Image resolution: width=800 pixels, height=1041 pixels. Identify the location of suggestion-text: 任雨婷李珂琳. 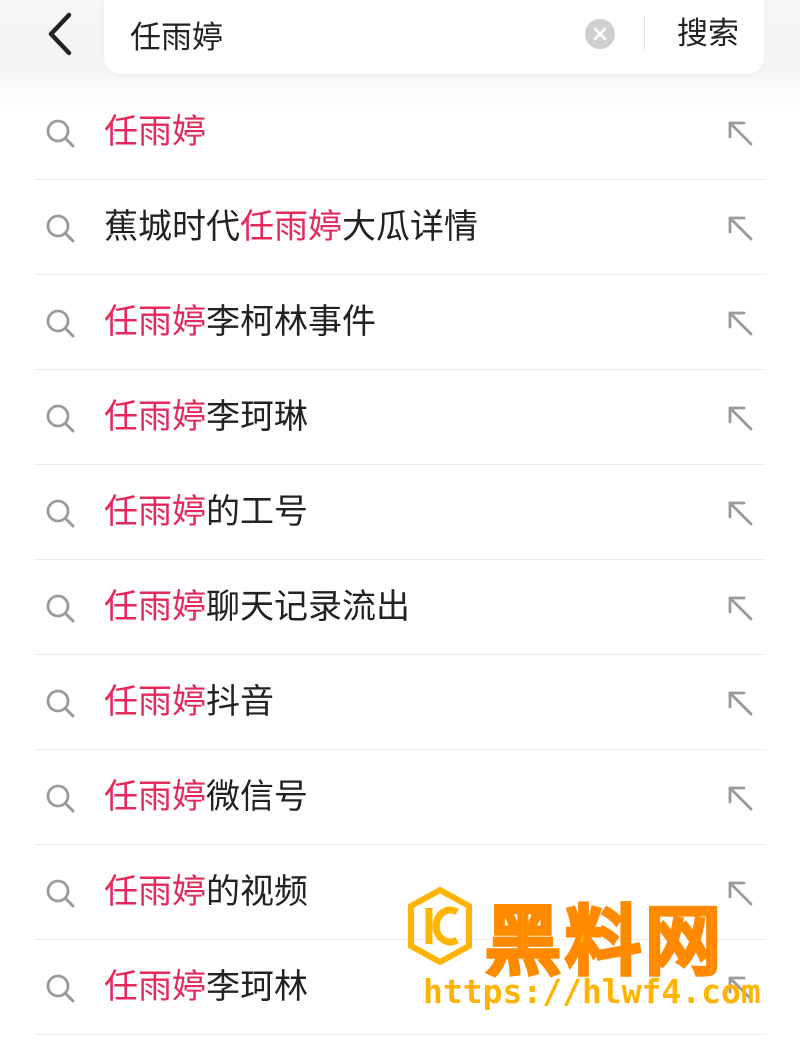
(206, 417).